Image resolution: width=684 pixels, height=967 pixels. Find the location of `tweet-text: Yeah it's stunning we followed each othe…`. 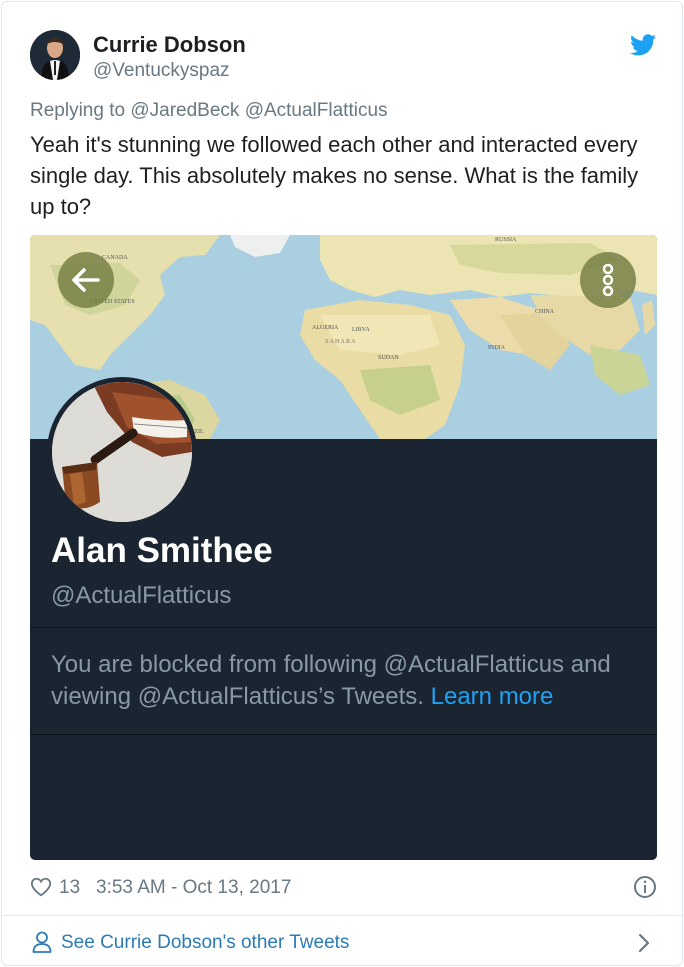

tweet-text: Yeah it's stunning we followed each othe… is located at coordinates (334, 175).